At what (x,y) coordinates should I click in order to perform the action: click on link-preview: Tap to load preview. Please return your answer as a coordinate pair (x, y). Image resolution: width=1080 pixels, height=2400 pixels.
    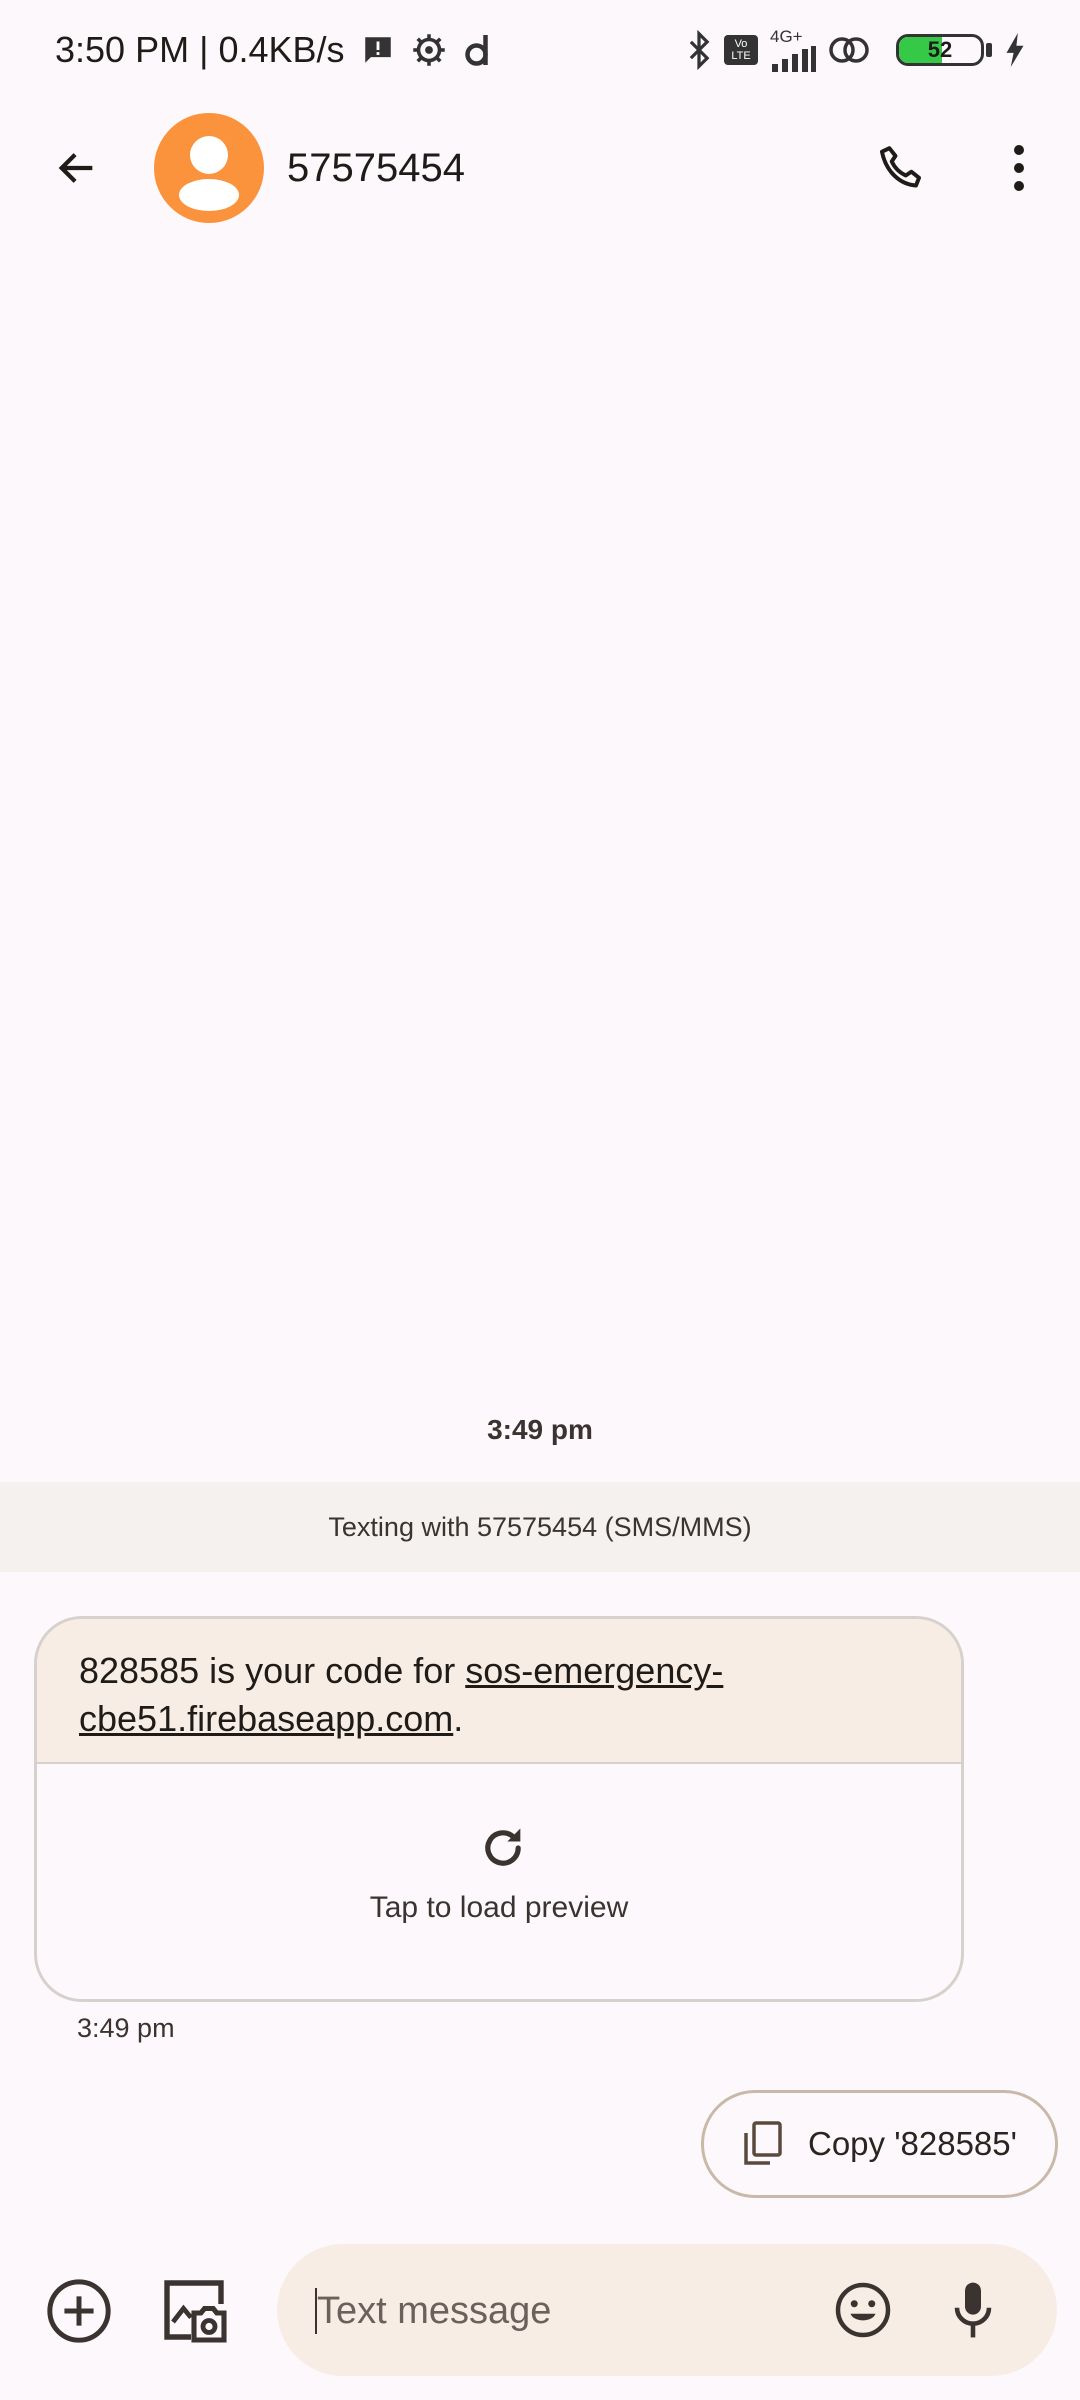
    Looking at the image, I should click on (499, 1880).